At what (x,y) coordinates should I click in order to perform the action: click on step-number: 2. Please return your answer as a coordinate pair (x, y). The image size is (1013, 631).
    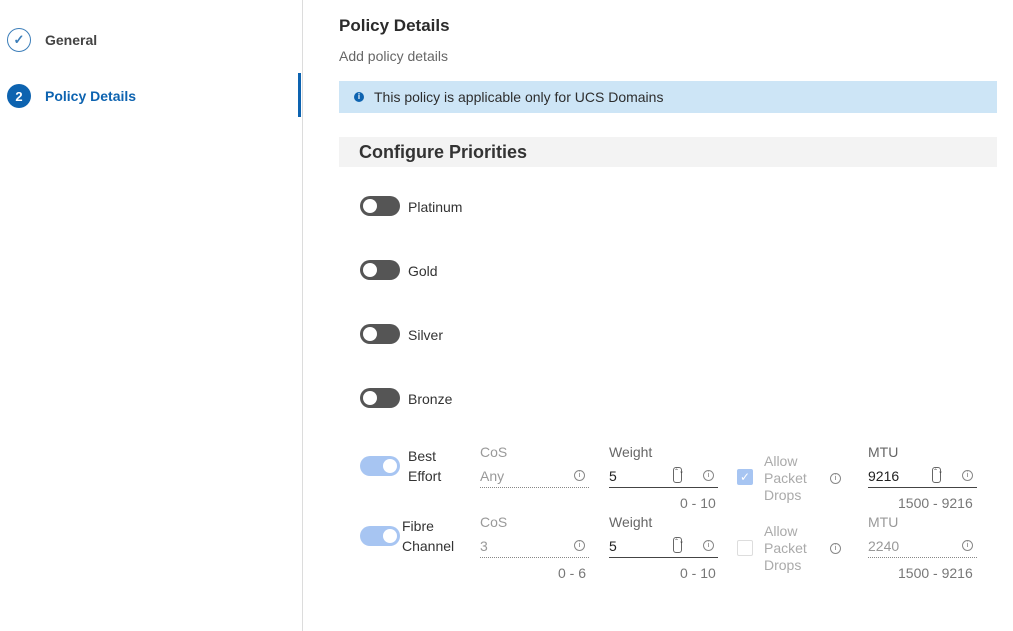
    Looking at the image, I should click on (19, 96).